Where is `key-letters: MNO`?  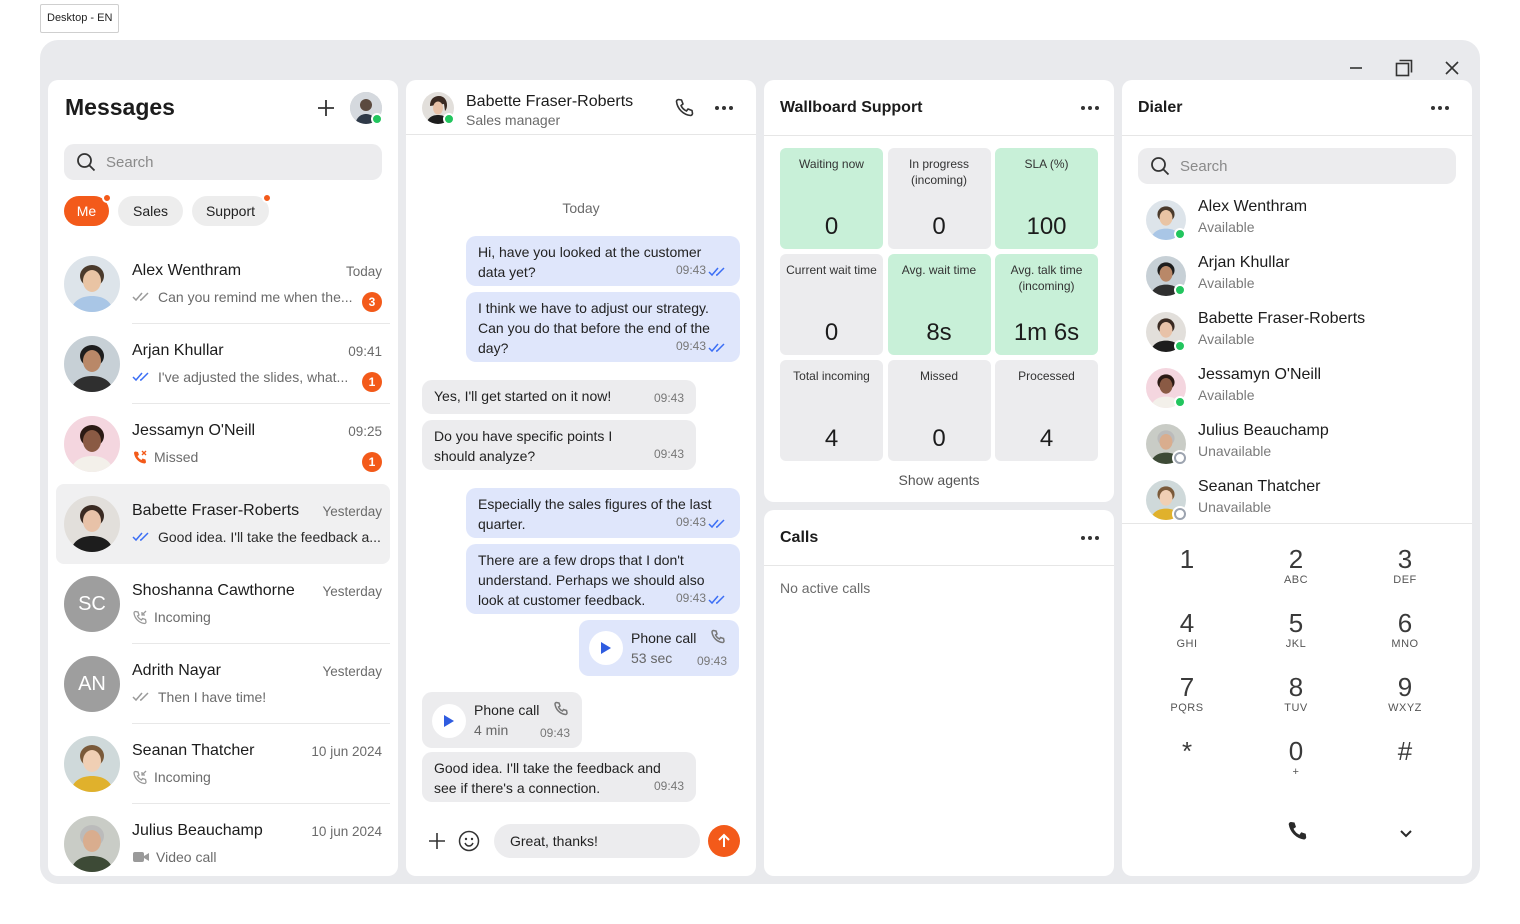
key-letters: MNO is located at coordinates (1405, 644).